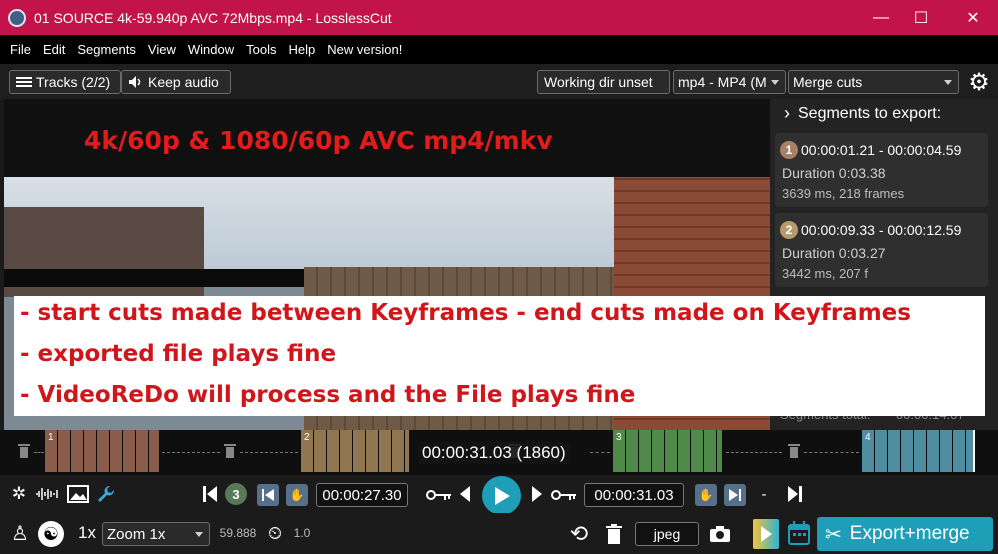 The height and width of the screenshot is (554, 998). I want to click on export-merge-button: ✂ Export+merge, so click(905, 534).